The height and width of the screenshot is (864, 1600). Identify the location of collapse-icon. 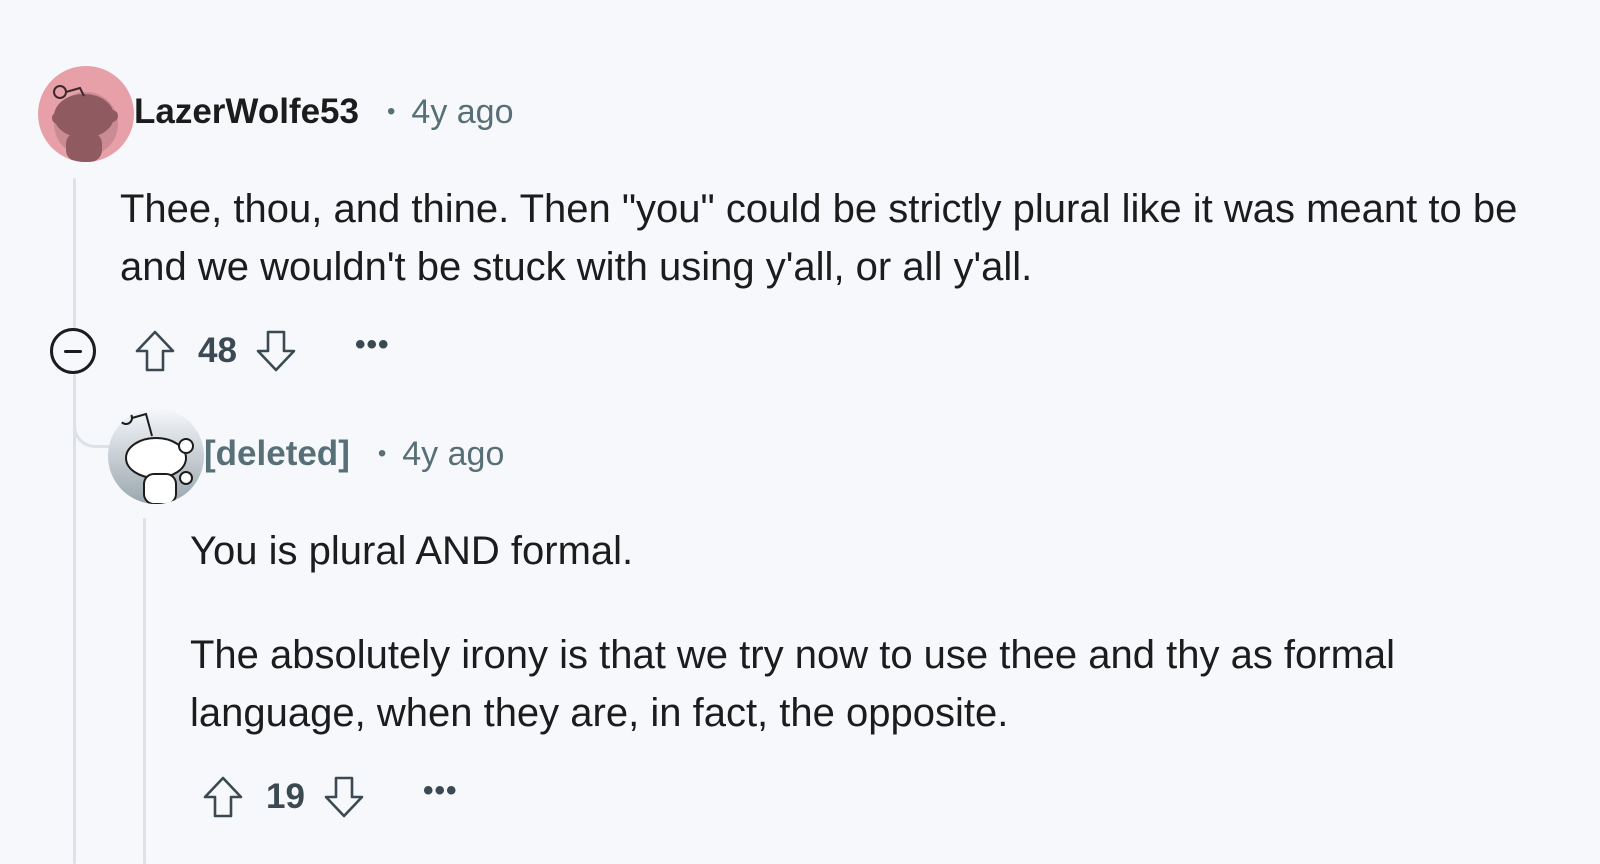
(73, 351).